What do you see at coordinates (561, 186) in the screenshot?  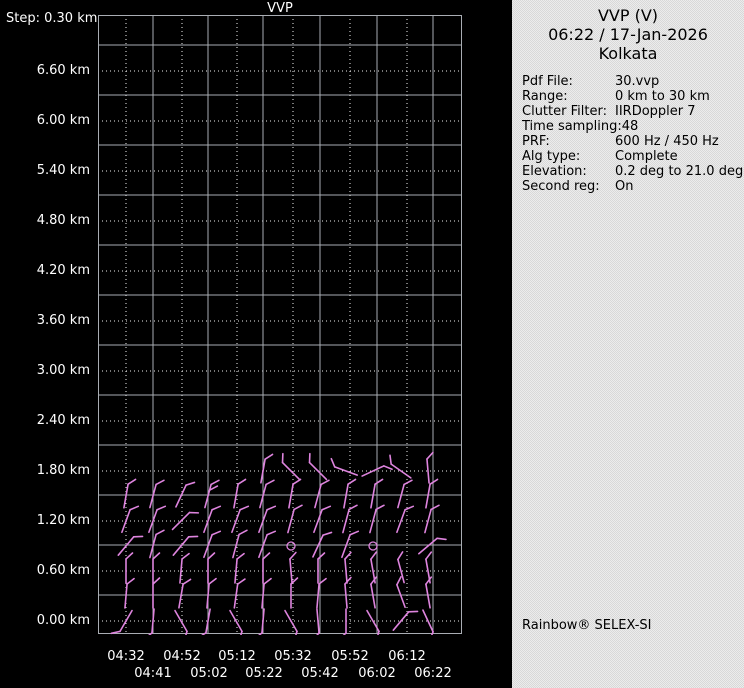 I see `field-label: Second reg:` at bounding box center [561, 186].